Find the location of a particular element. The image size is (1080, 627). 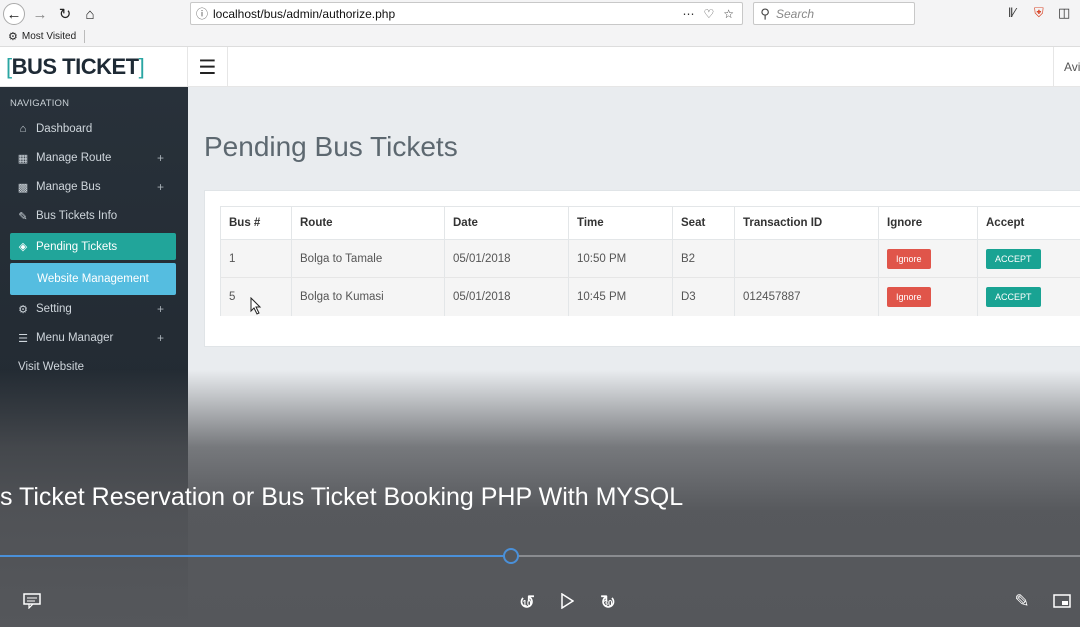

cell-transaction: 012457887 is located at coordinates (806, 296).